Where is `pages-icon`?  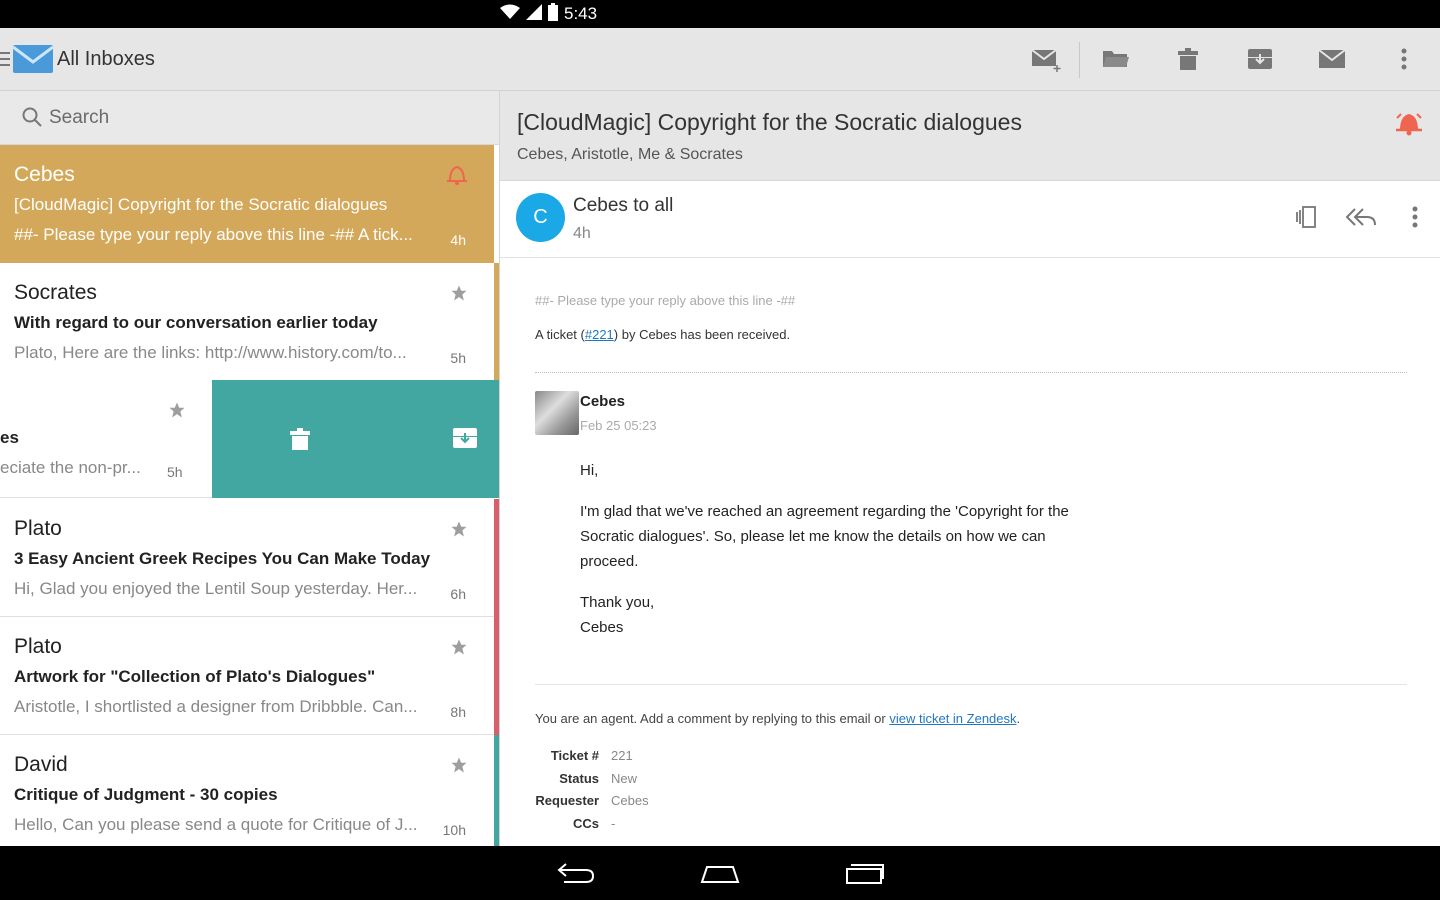 pages-icon is located at coordinates (1306, 217).